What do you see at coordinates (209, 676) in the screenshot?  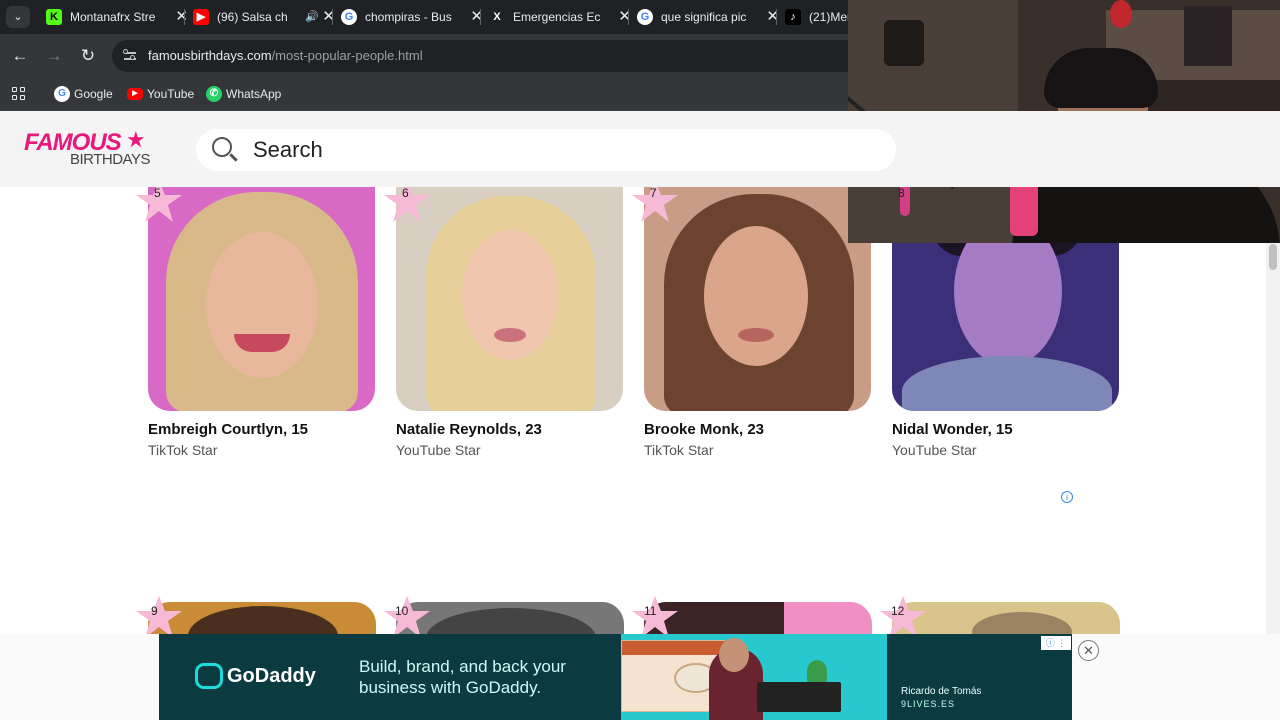 I see `godaddy-logo-icon` at bounding box center [209, 676].